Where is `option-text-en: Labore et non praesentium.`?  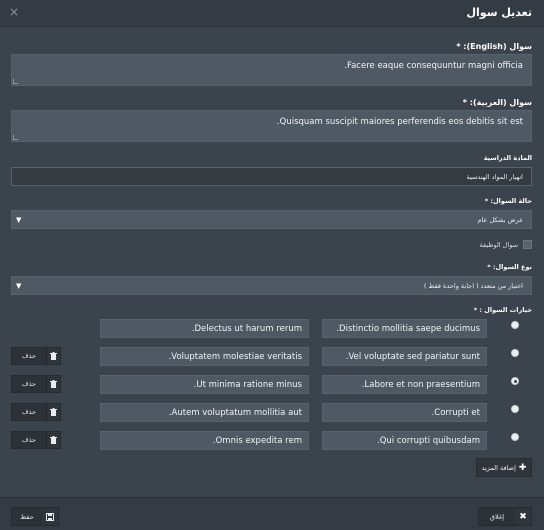
option-text-en: Labore et non praesentium. is located at coordinates (404, 384).